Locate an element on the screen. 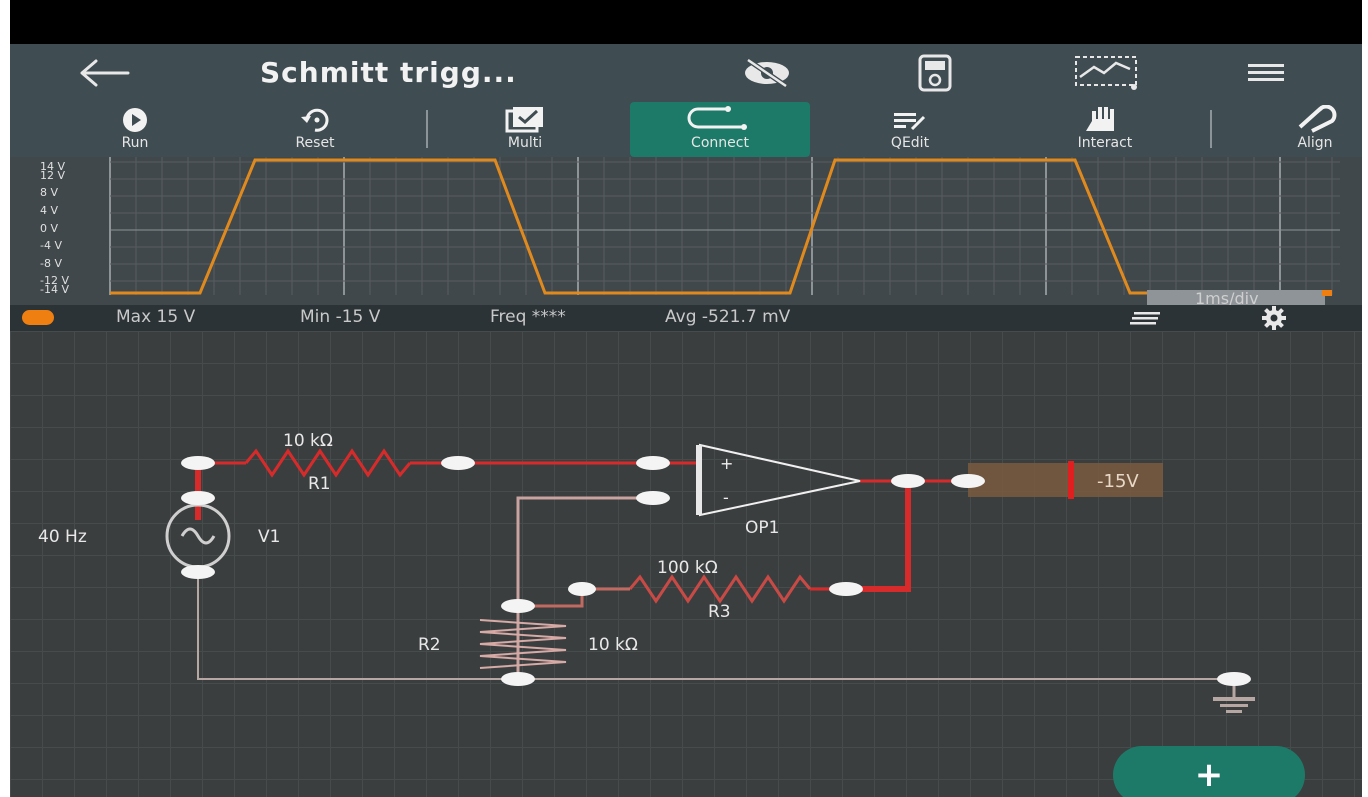 The width and height of the screenshot is (1368, 797). ground-icon is located at coordinates (1234, 705).